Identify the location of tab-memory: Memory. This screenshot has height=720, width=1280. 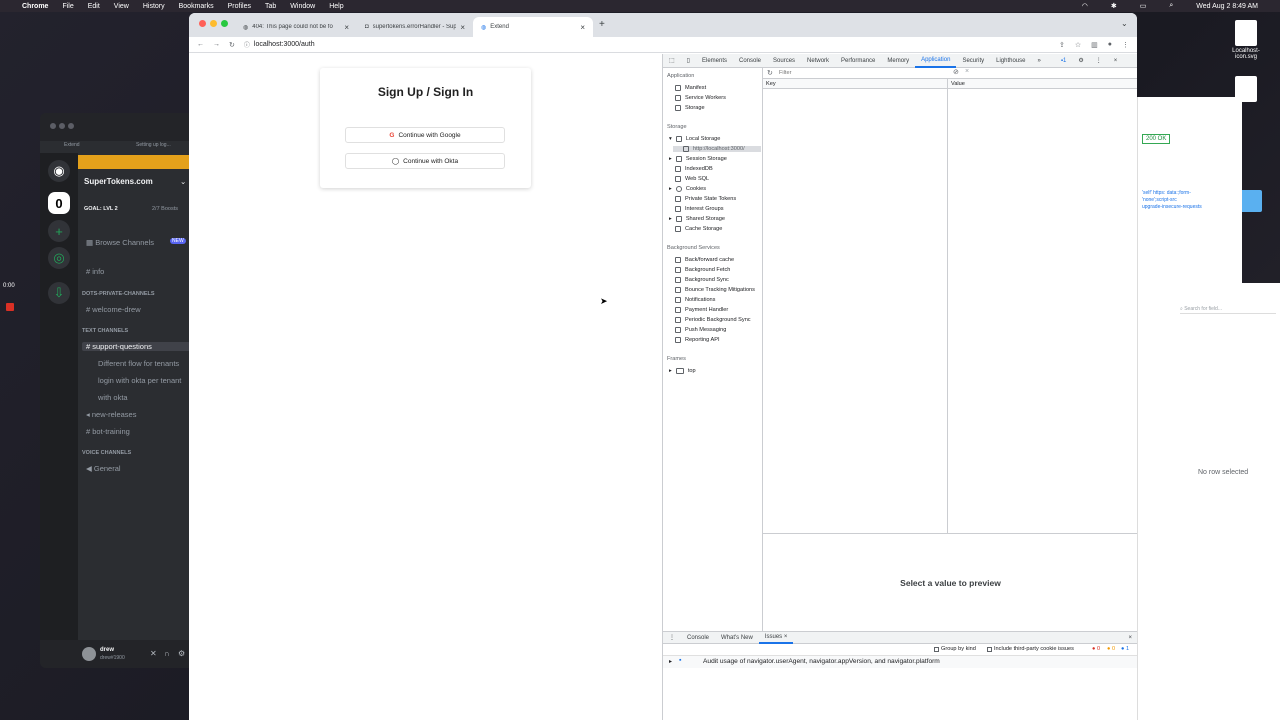
(898, 61).